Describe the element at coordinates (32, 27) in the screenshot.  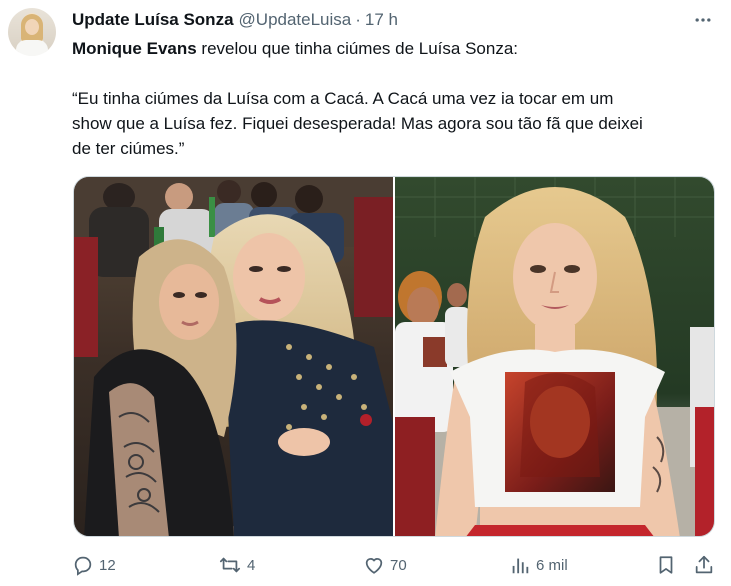
I see `avatar-face` at that location.